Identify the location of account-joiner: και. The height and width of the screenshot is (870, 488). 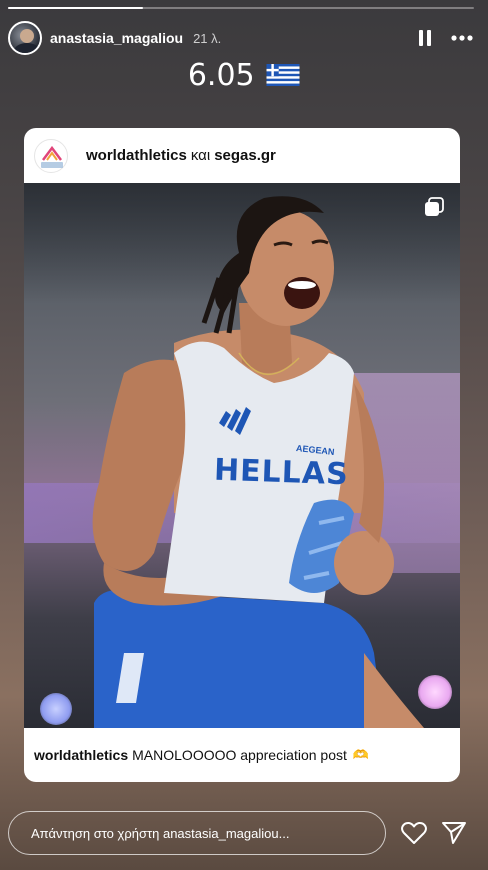
(200, 155).